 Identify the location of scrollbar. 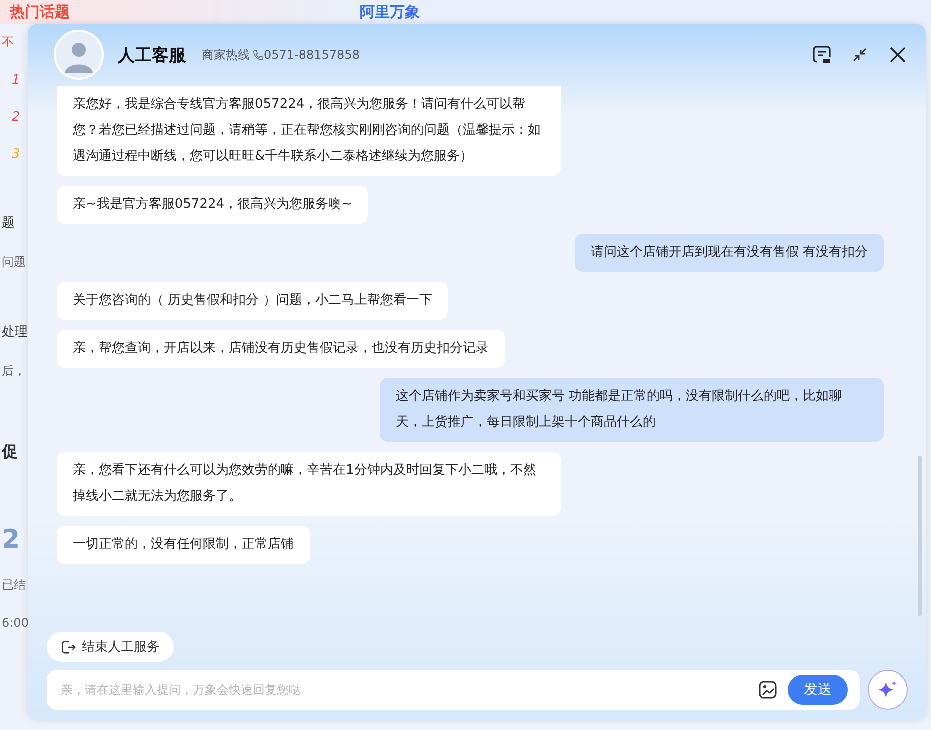
(920, 536).